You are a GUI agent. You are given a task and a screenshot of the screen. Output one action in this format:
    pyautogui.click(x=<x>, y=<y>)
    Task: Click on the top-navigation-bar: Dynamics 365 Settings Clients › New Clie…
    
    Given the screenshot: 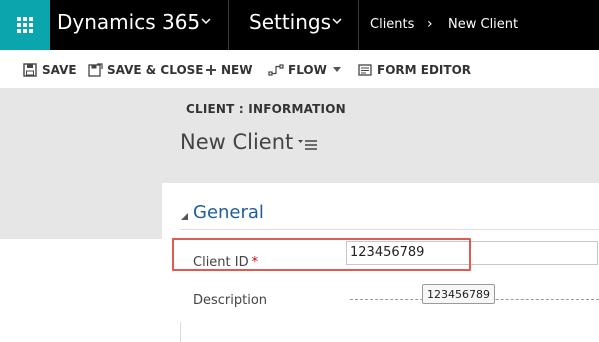 What is the action you would take?
    pyautogui.click(x=299, y=25)
    